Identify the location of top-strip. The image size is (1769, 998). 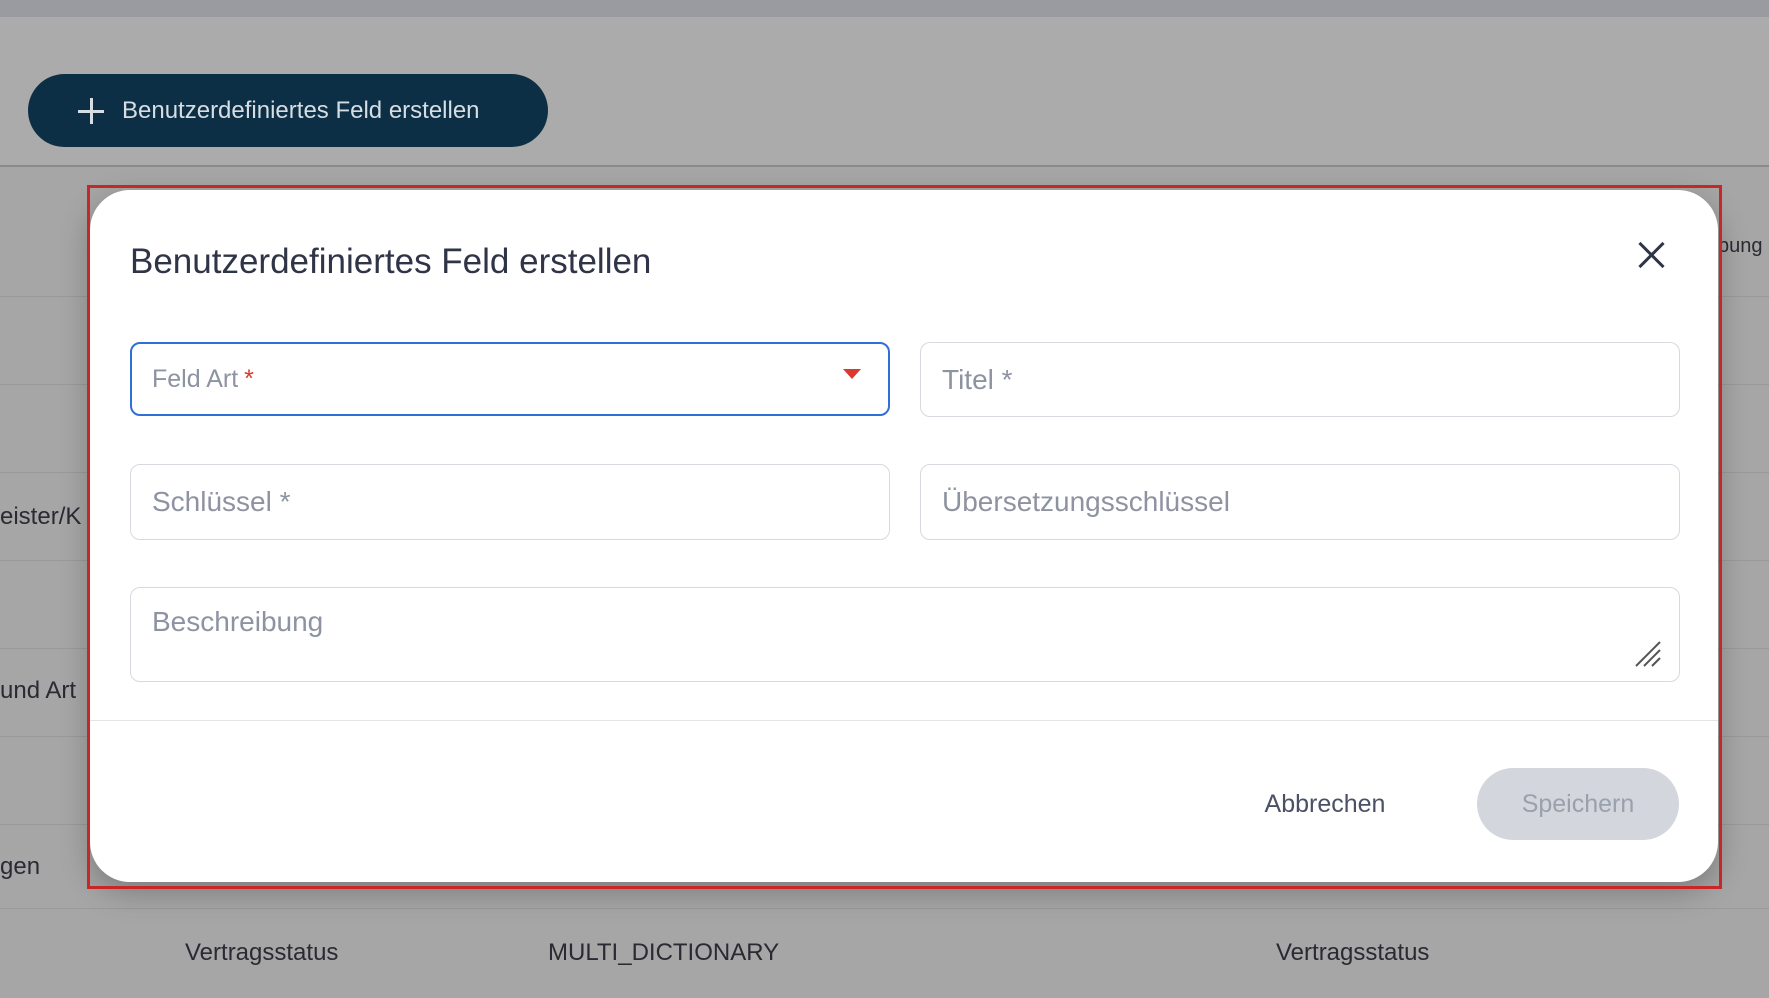
(884, 8).